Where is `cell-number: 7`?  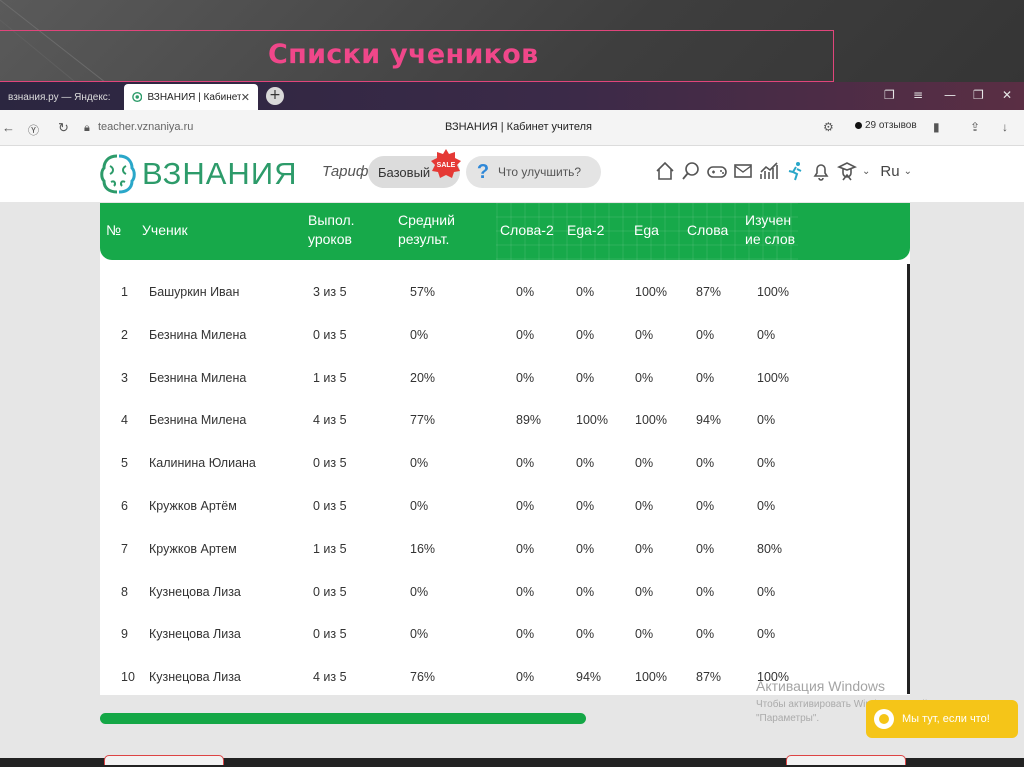
cell-number: 7 is located at coordinates (124, 548).